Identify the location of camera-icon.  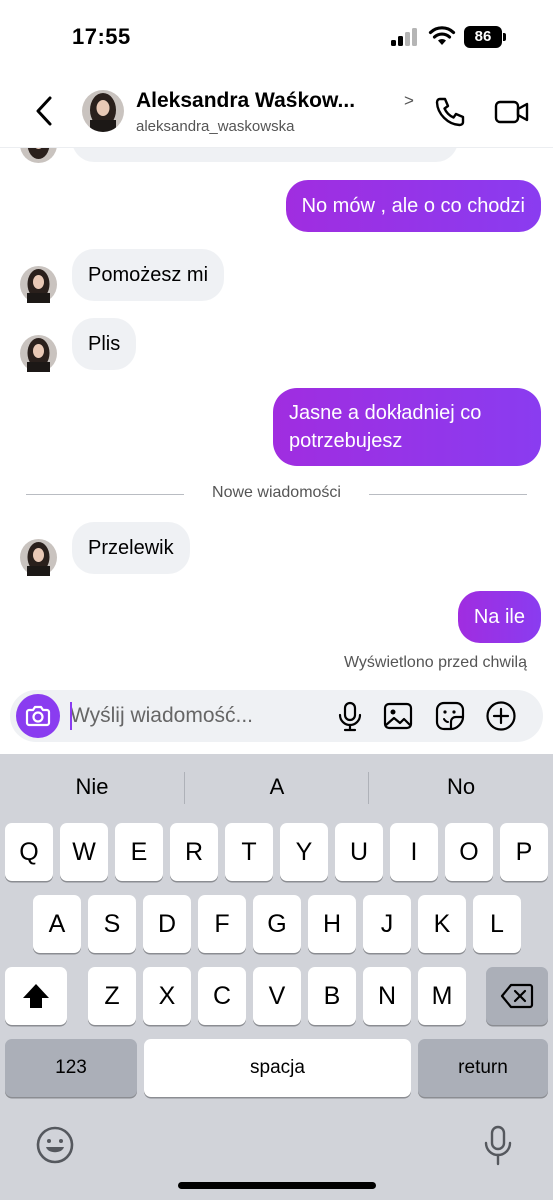
(38, 716).